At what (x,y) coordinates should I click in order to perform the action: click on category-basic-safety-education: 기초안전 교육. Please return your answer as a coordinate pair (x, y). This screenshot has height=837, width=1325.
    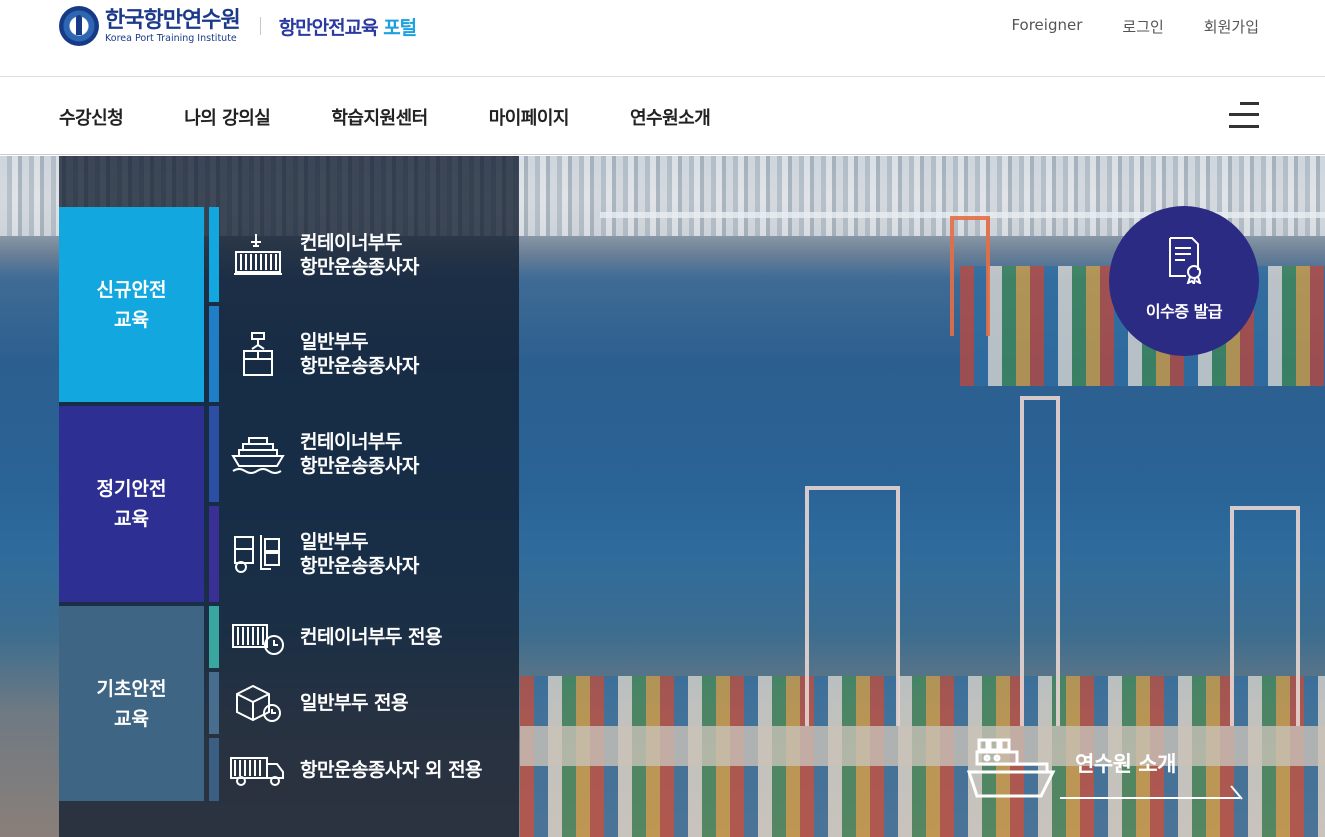
    Looking at the image, I should click on (131, 703).